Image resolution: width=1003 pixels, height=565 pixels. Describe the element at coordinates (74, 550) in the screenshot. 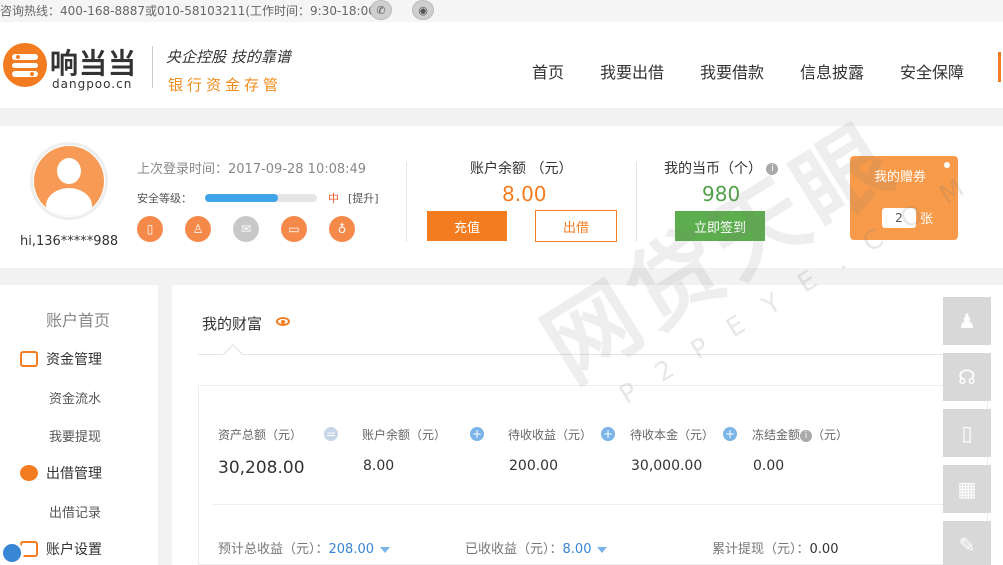

I see `sidebar-group-label: 账户设置` at that location.